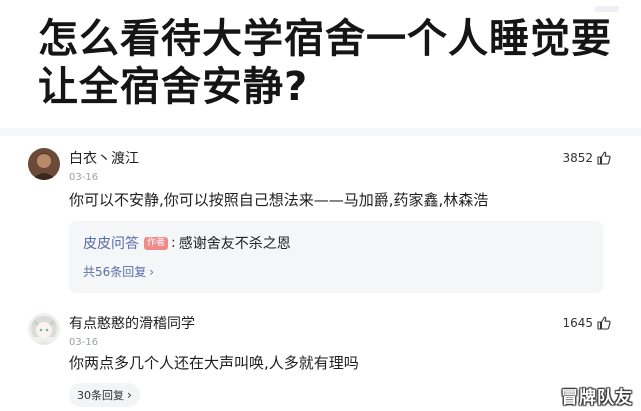 The height and width of the screenshot is (411, 641). Describe the element at coordinates (234, 244) in the screenshot. I see `reply-text: 感谢舍友不杀之恩` at that location.